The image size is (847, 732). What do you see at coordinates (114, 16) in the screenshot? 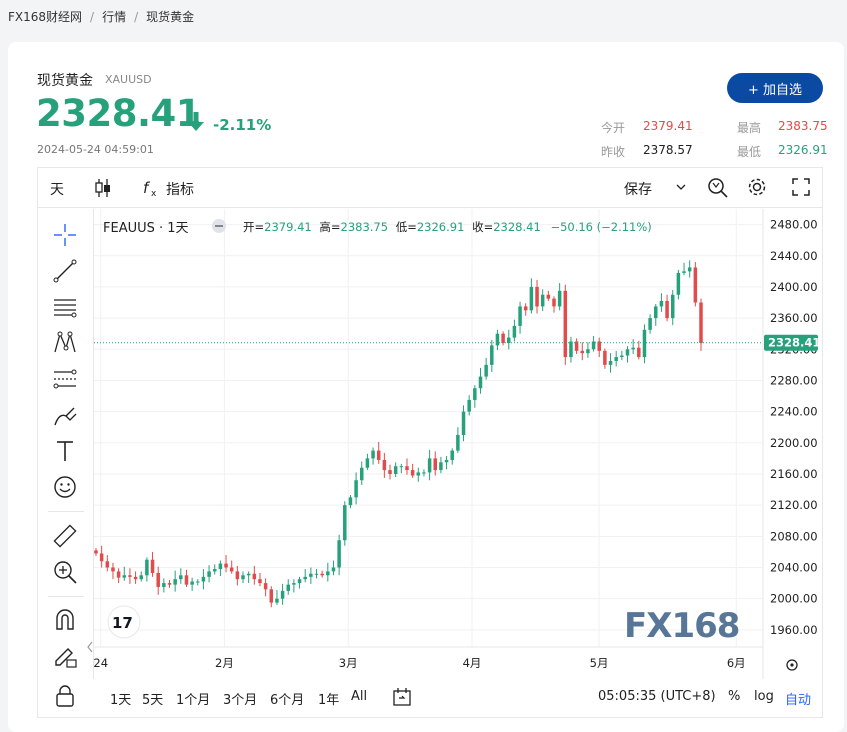
I see `breadcrumb-market-link: 行情` at bounding box center [114, 16].